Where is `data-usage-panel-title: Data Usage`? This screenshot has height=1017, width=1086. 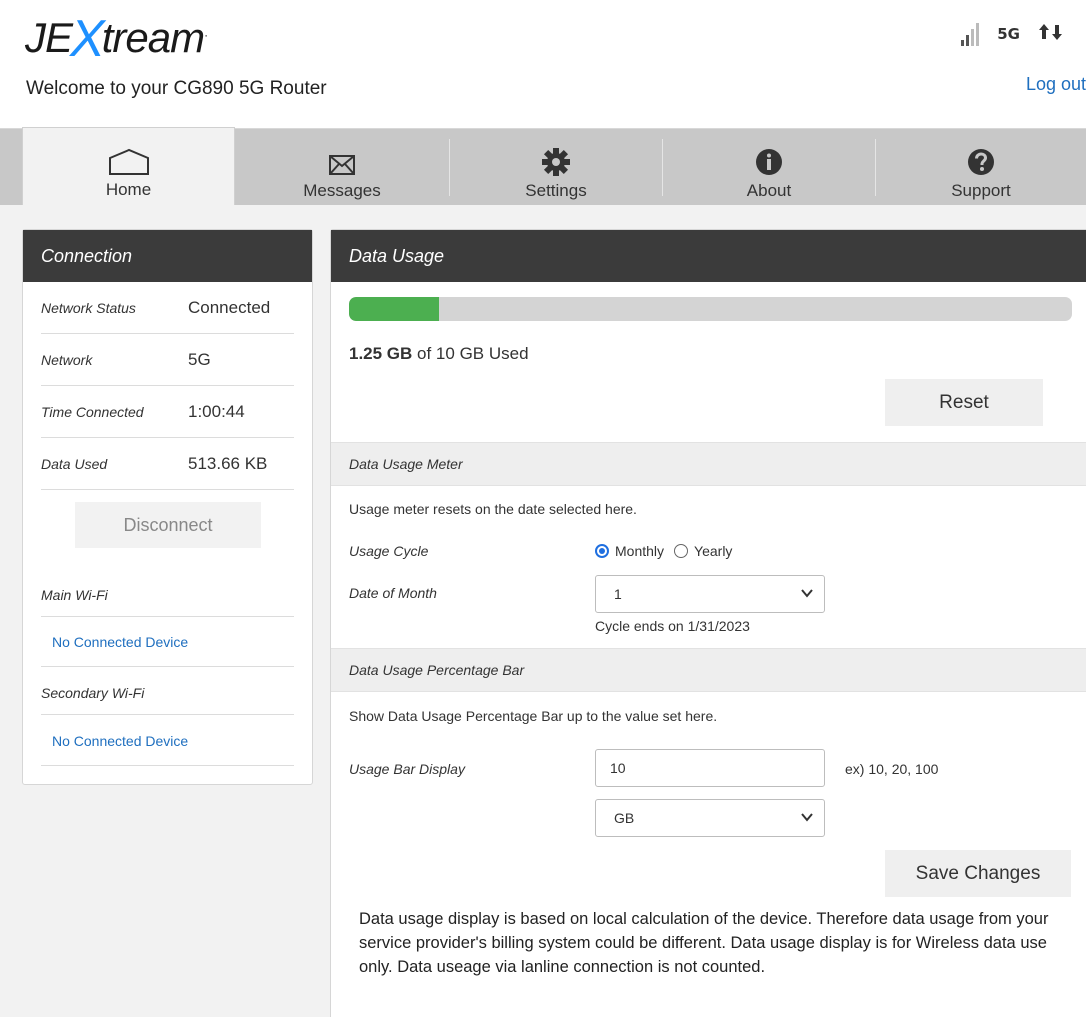
data-usage-panel-title: Data Usage is located at coordinates (708, 256).